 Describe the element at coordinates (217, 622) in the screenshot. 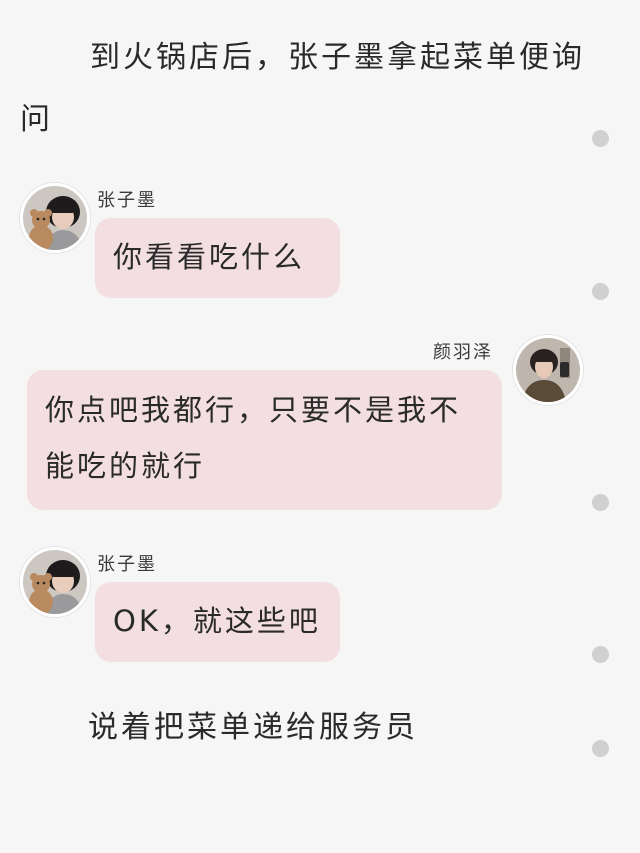

I see `message-bubble: OK，就这些吧` at that location.